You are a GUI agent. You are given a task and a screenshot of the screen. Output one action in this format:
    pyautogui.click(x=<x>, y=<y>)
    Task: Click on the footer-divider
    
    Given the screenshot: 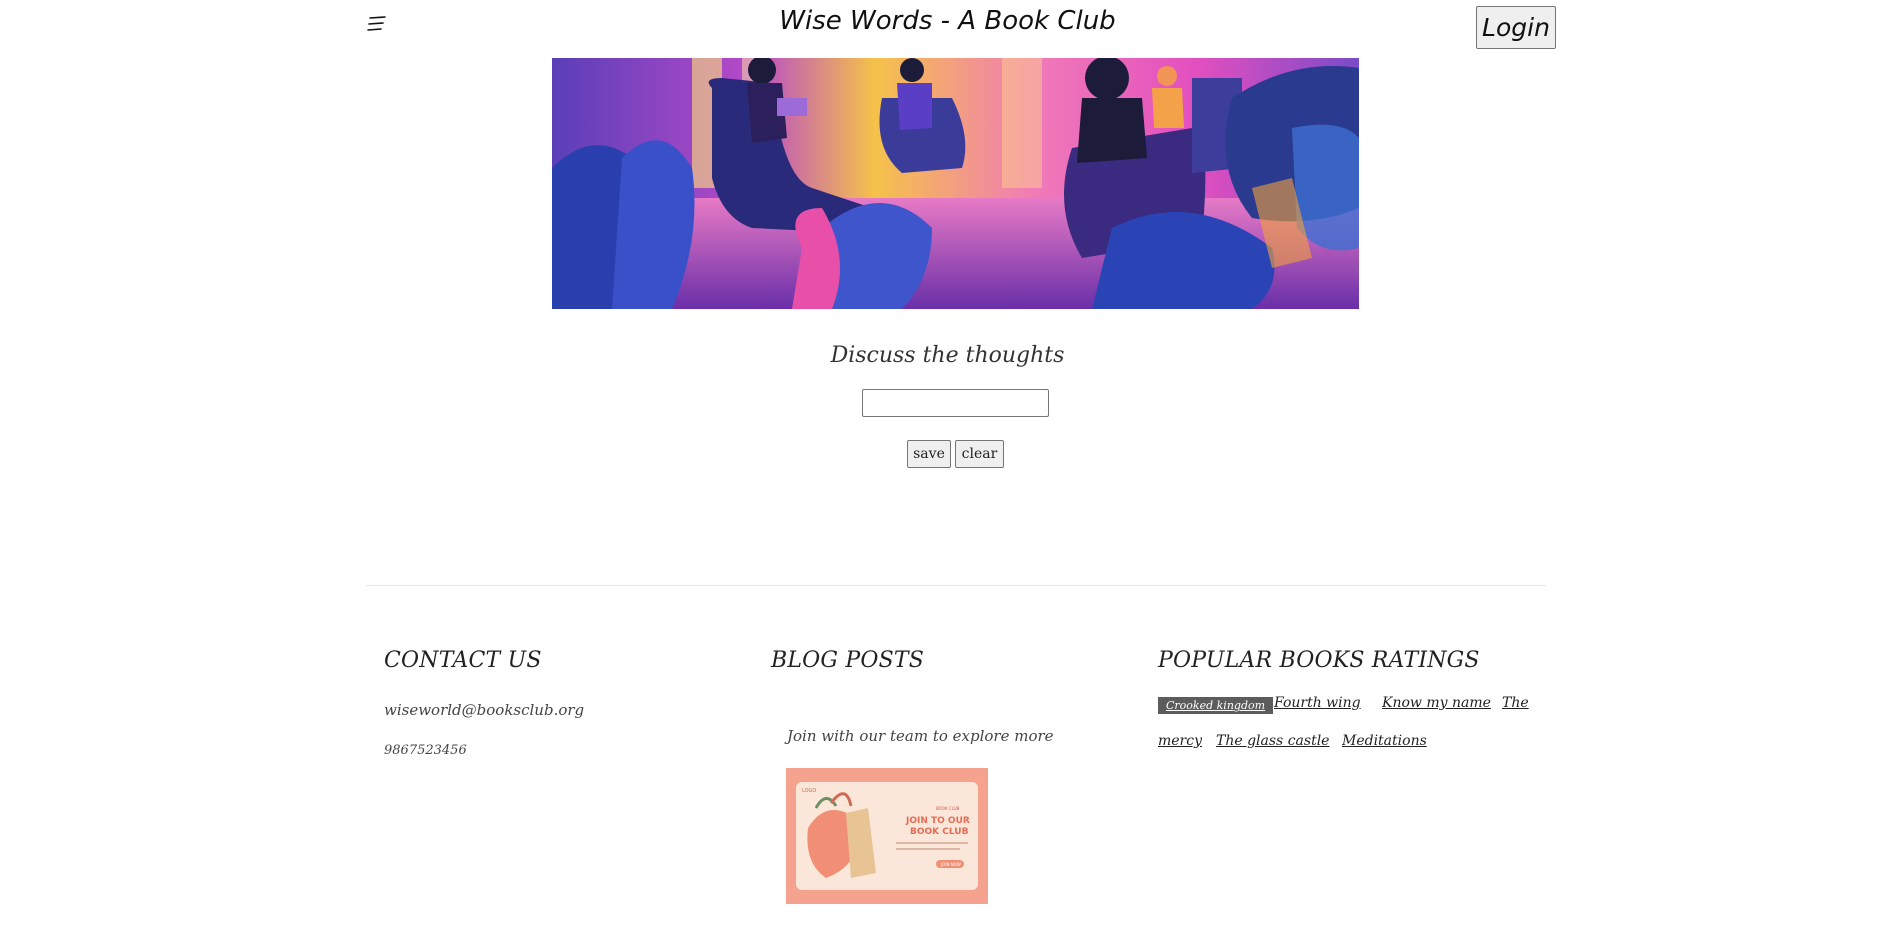 What is the action you would take?
    pyautogui.click(x=956, y=585)
    